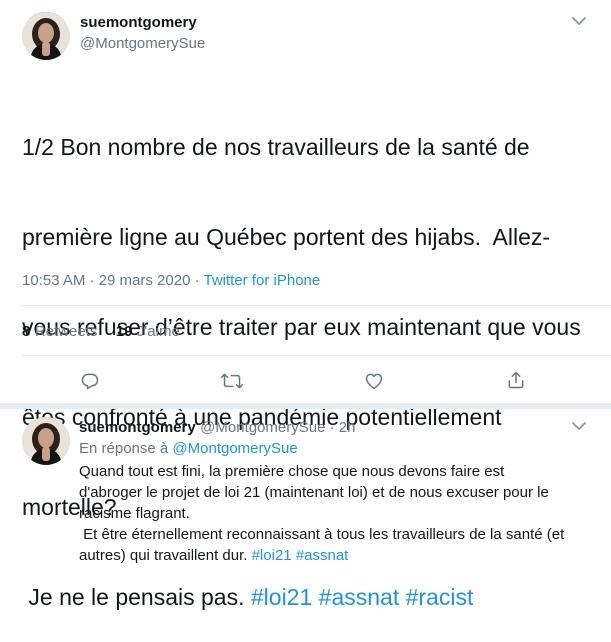 This screenshot has height=642, width=611. Describe the element at coordinates (124, 331) in the screenshot. I see `likes-count: 19` at that location.